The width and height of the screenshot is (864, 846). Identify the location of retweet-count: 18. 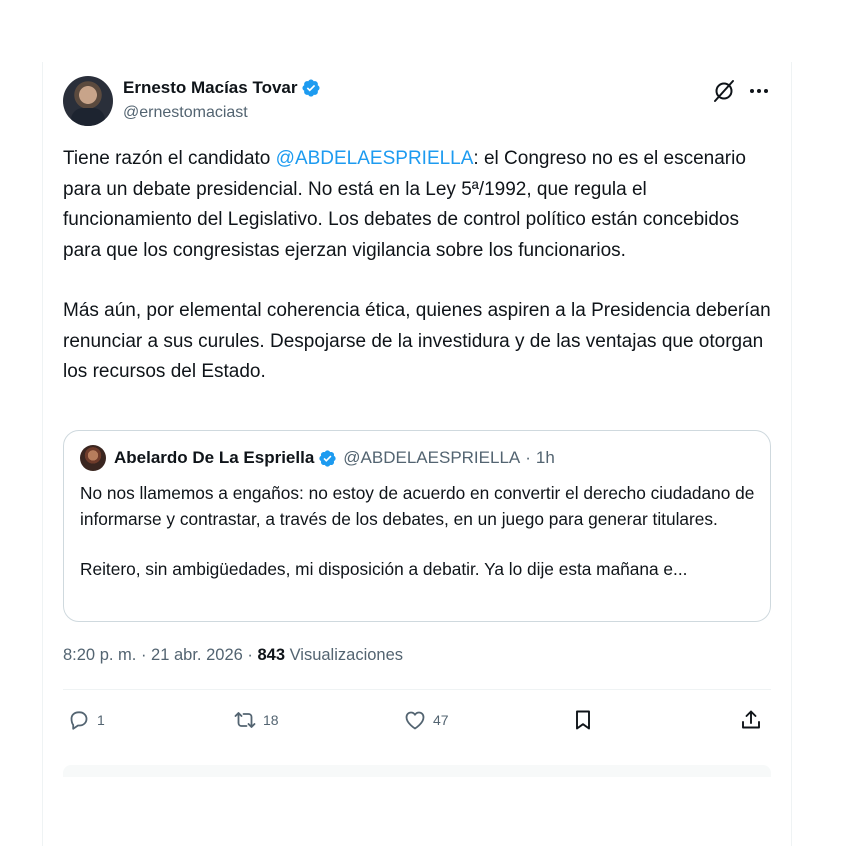
(271, 720).